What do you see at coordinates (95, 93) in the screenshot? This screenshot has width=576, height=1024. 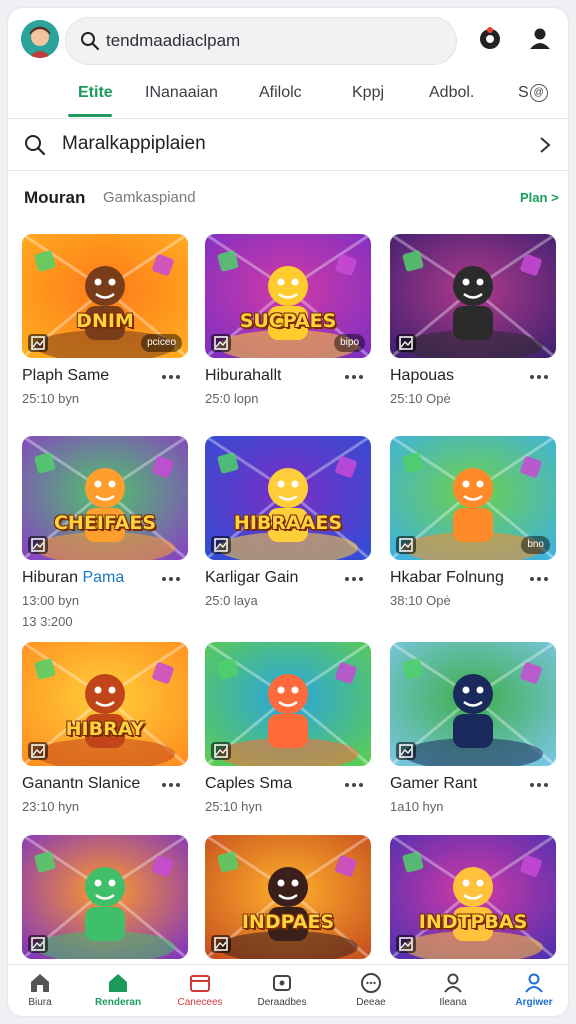 I see `tab-etite: Etite` at bounding box center [95, 93].